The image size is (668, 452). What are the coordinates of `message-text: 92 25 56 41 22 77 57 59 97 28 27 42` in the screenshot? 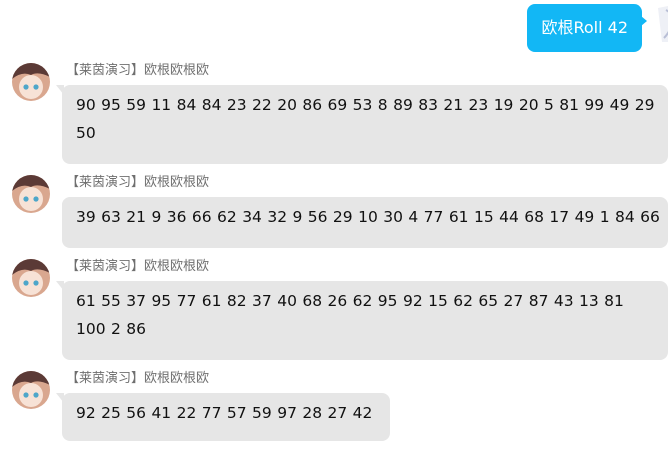 It's located at (224, 413).